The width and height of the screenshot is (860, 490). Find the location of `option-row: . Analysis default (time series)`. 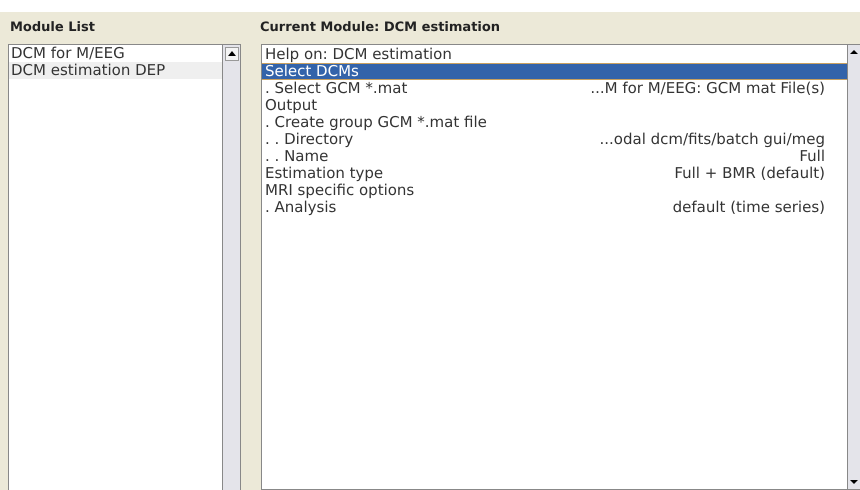

option-row: . Analysis default (time series) is located at coordinates (554, 207).